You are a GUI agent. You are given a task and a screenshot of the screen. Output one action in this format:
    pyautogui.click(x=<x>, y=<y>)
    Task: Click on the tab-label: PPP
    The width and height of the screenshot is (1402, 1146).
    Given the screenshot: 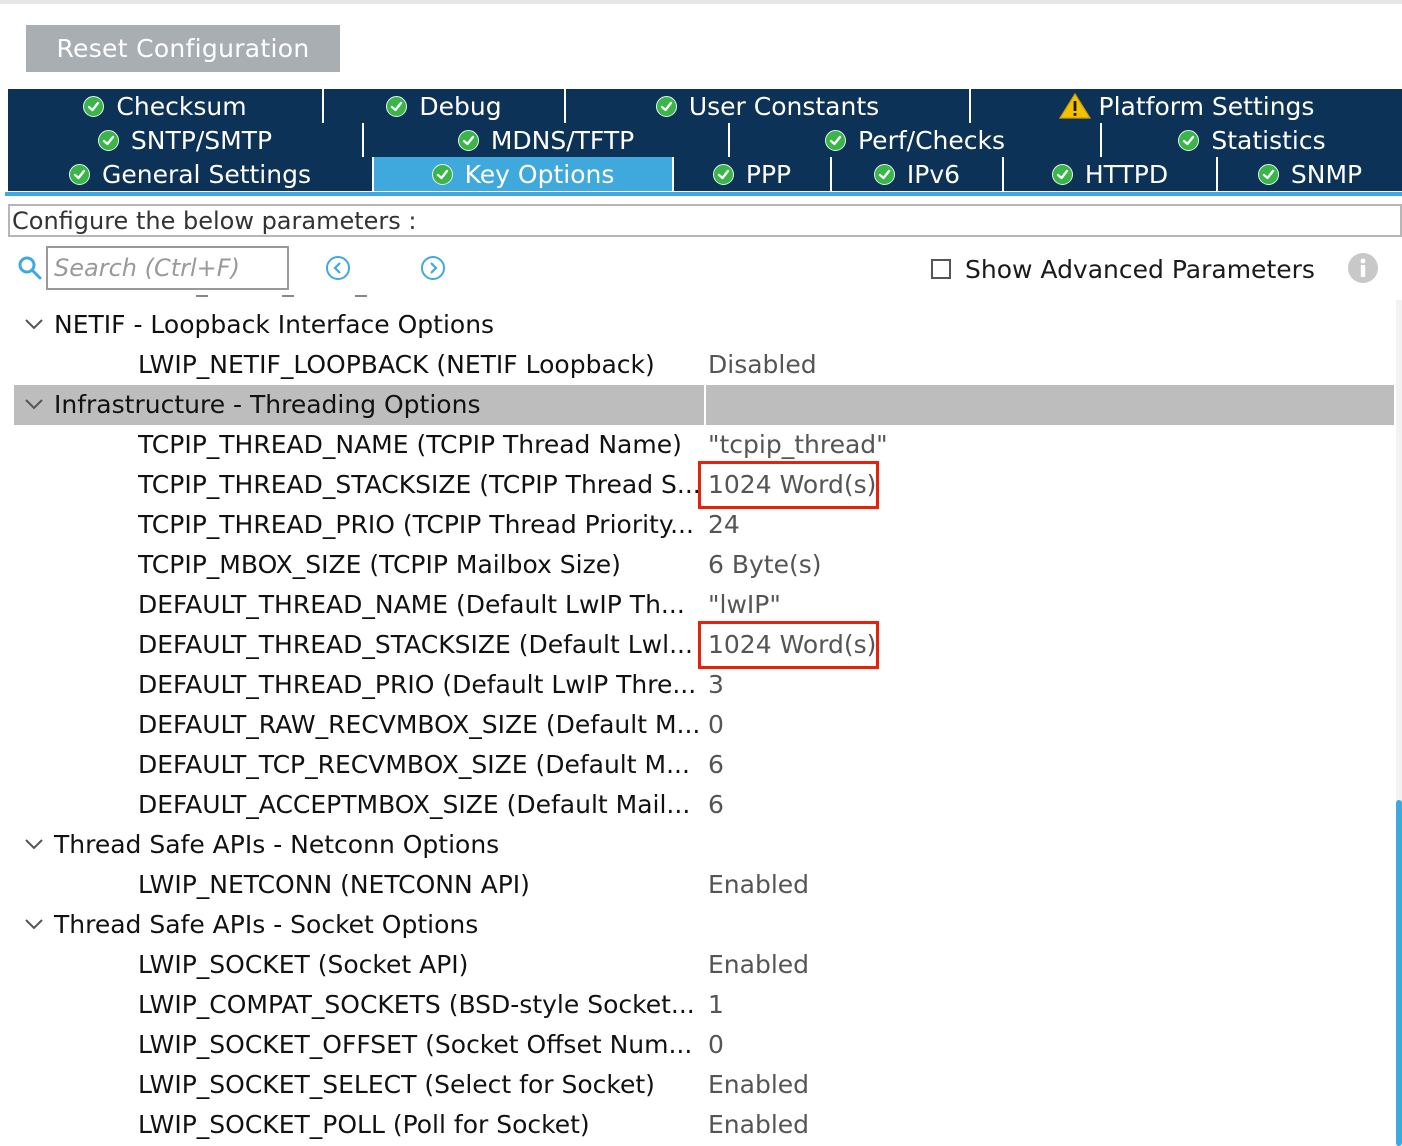 What is the action you would take?
    pyautogui.click(x=768, y=174)
    